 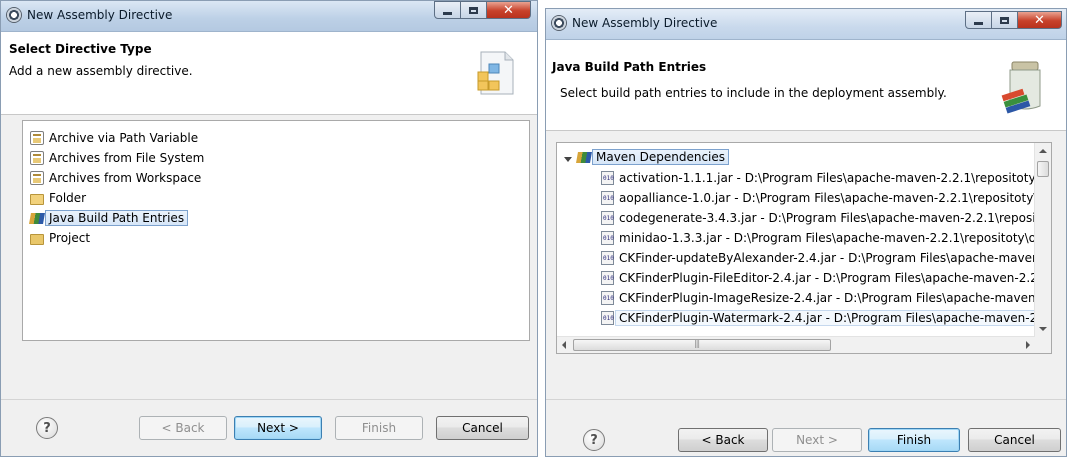 I want to click on jar-library-banner-icon, so click(x=1021, y=87).